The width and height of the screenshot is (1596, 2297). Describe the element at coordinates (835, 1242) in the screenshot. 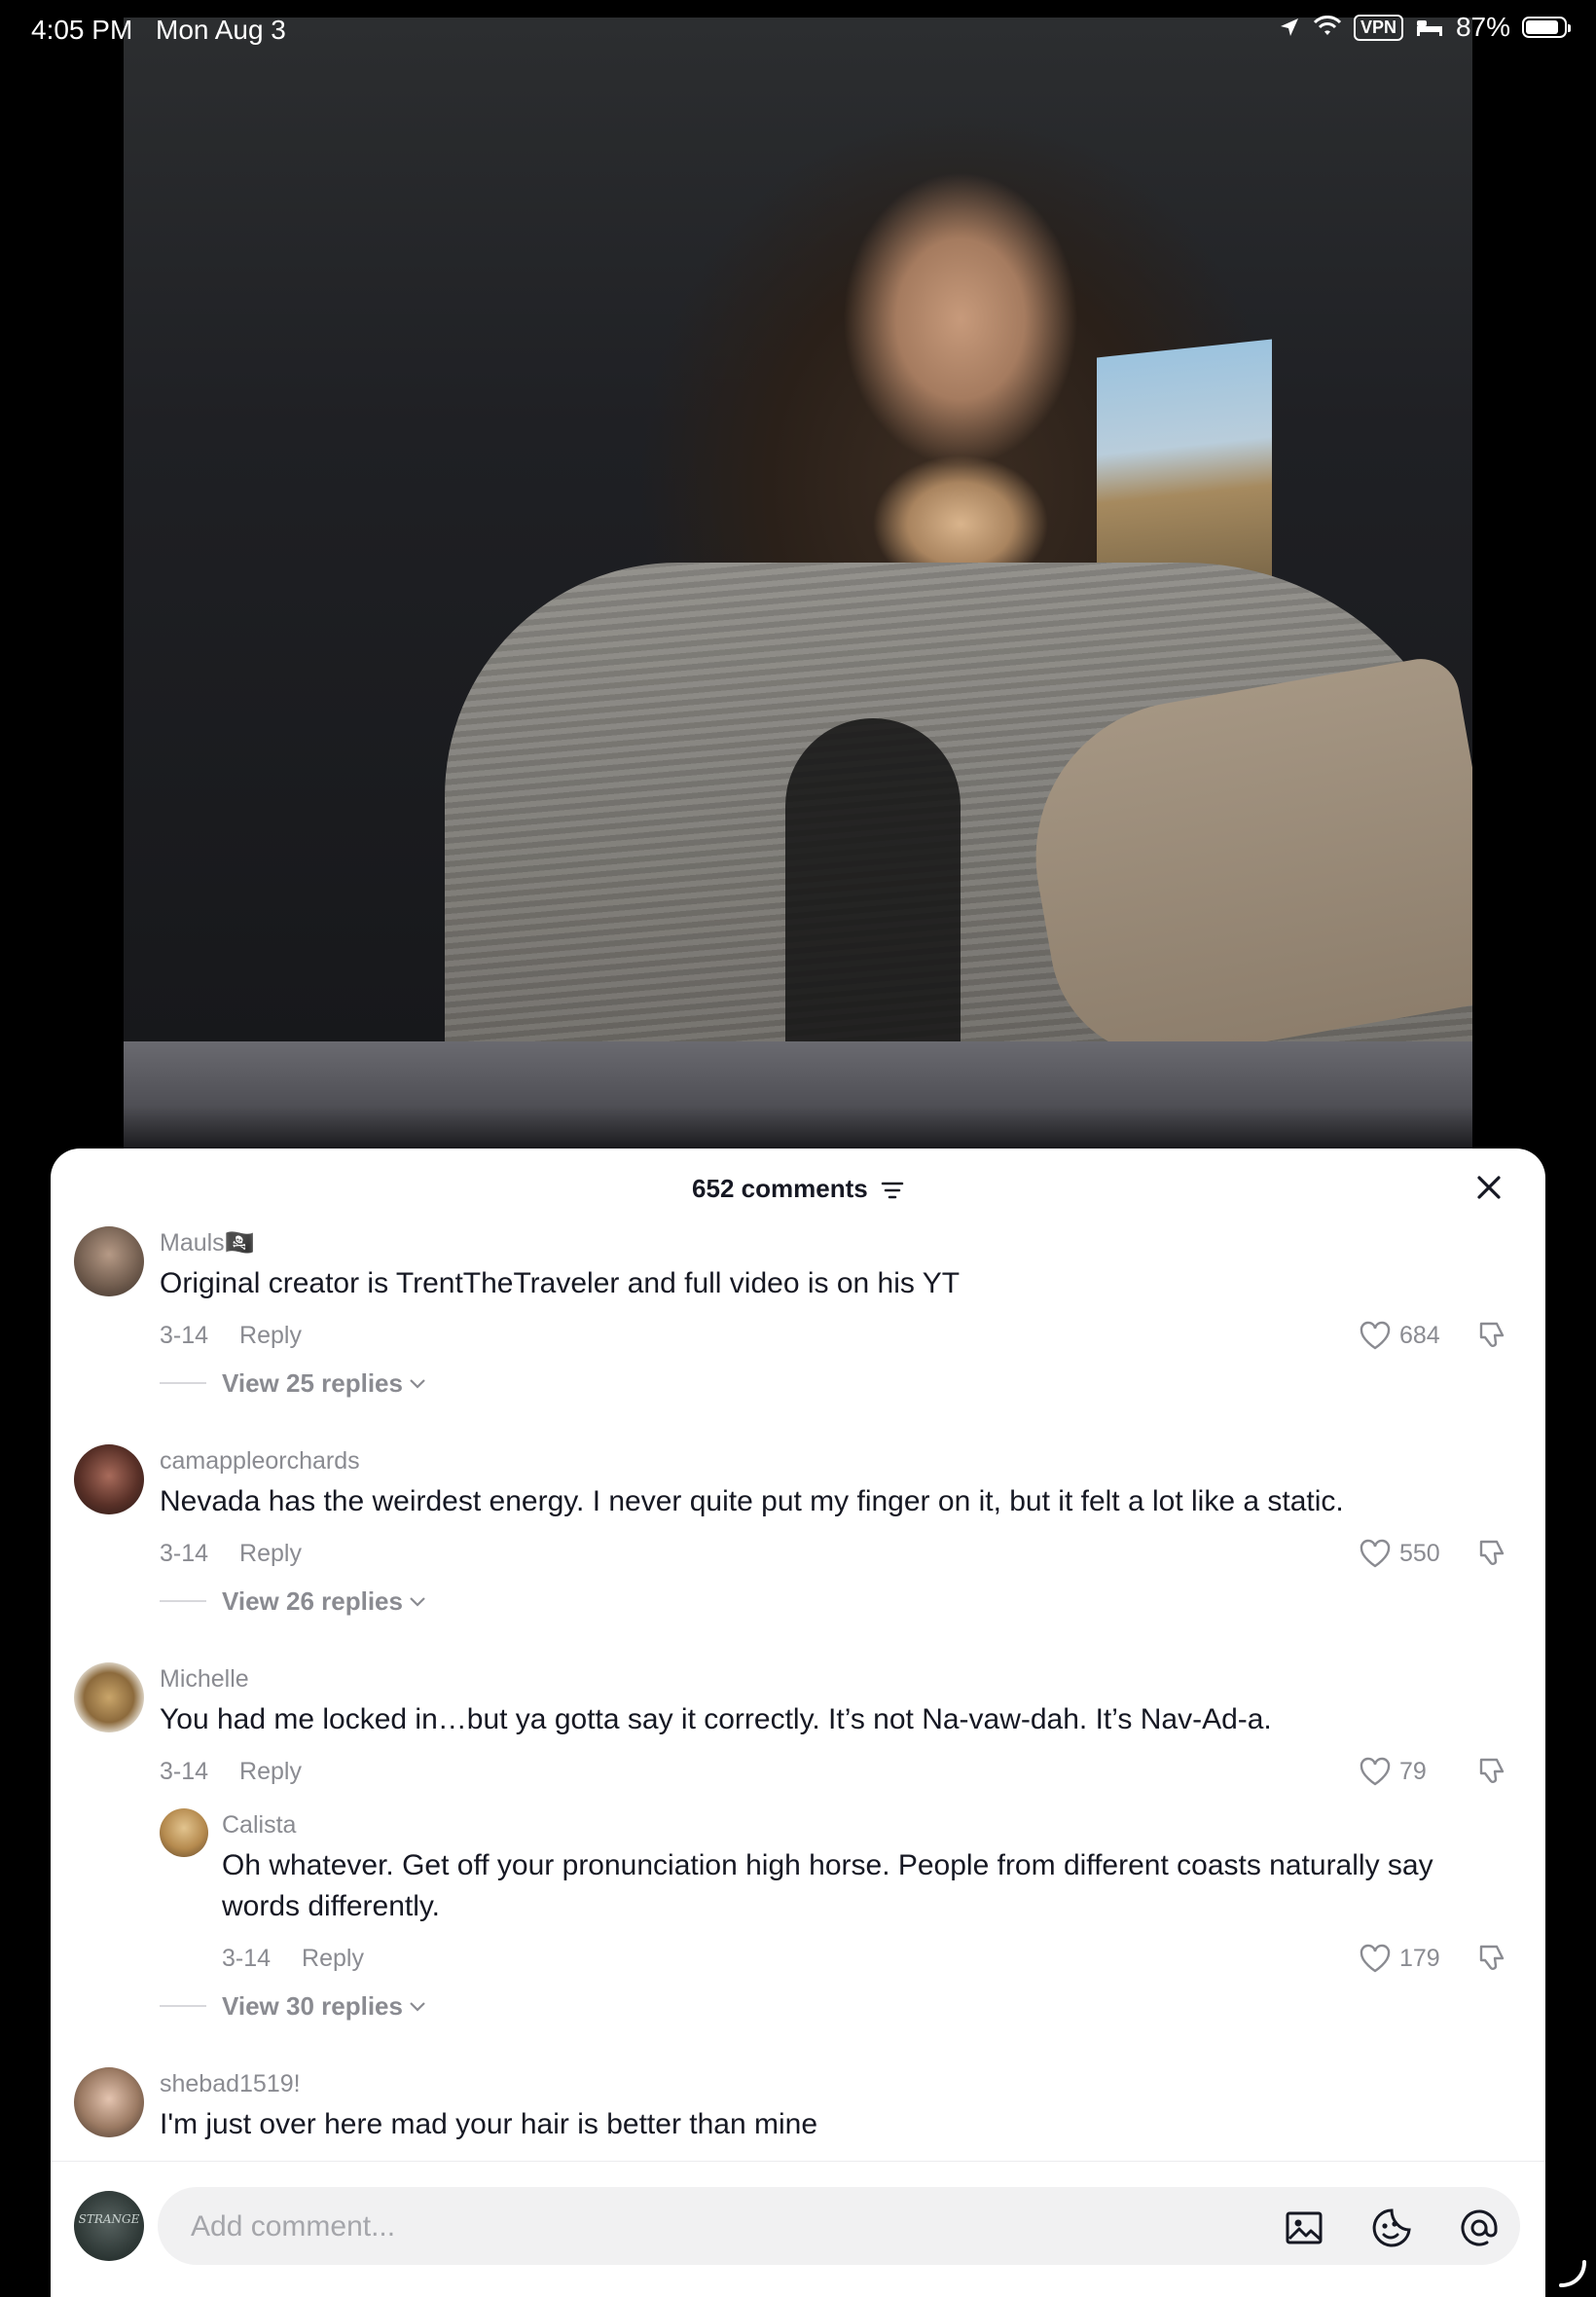

I see `comment-username: Mauls🏴‍☠️` at that location.